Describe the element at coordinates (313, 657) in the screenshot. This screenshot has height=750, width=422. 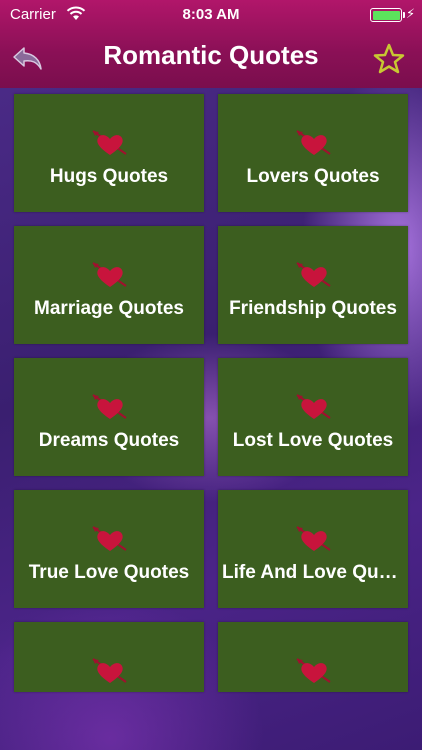
I see `tile-partial-right` at that location.